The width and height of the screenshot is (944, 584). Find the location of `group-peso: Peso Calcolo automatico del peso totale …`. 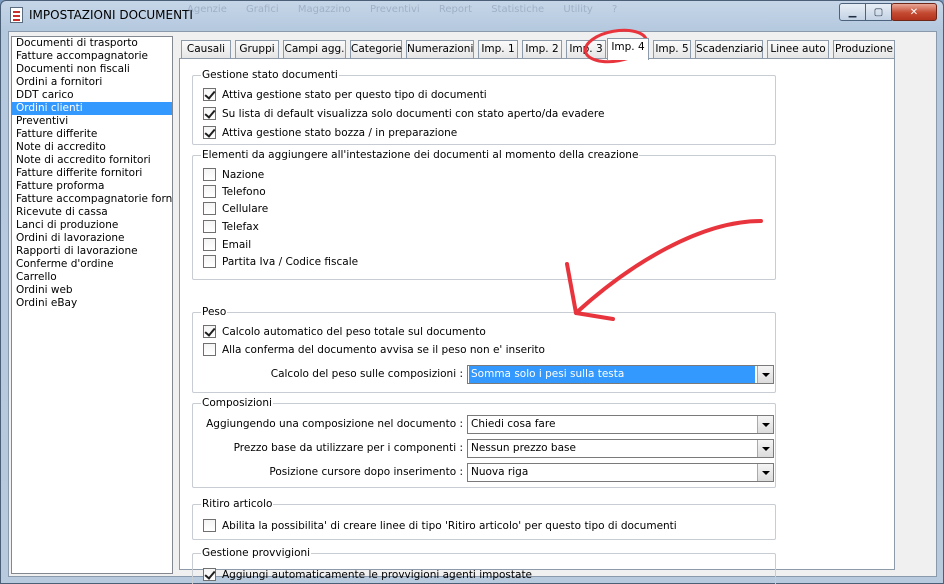

group-peso: Peso Calcolo automatico del peso totale … is located at coordinates (484, 349).